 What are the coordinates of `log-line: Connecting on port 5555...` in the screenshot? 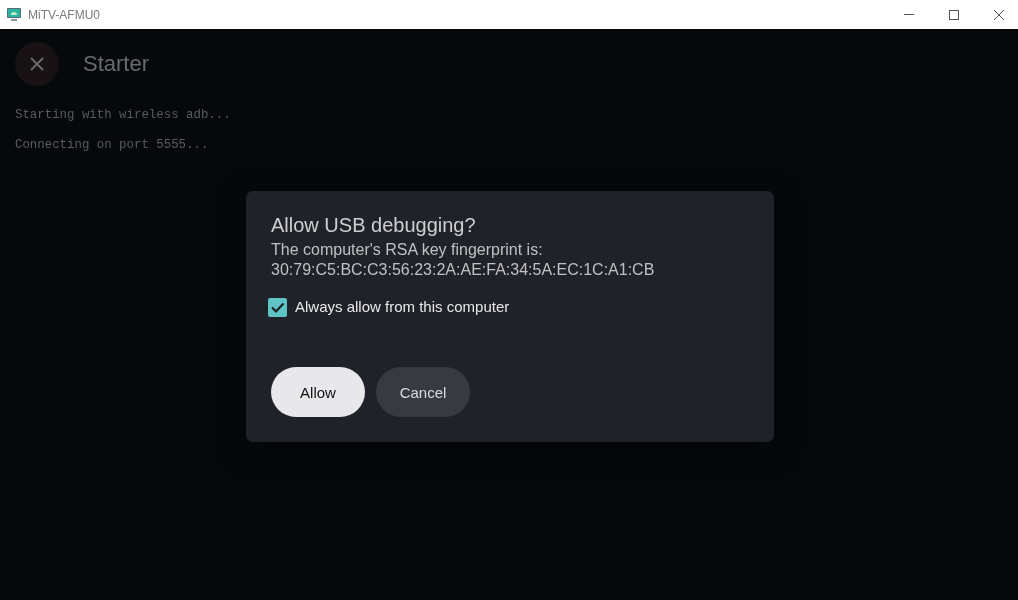 It's located at (112, 145).